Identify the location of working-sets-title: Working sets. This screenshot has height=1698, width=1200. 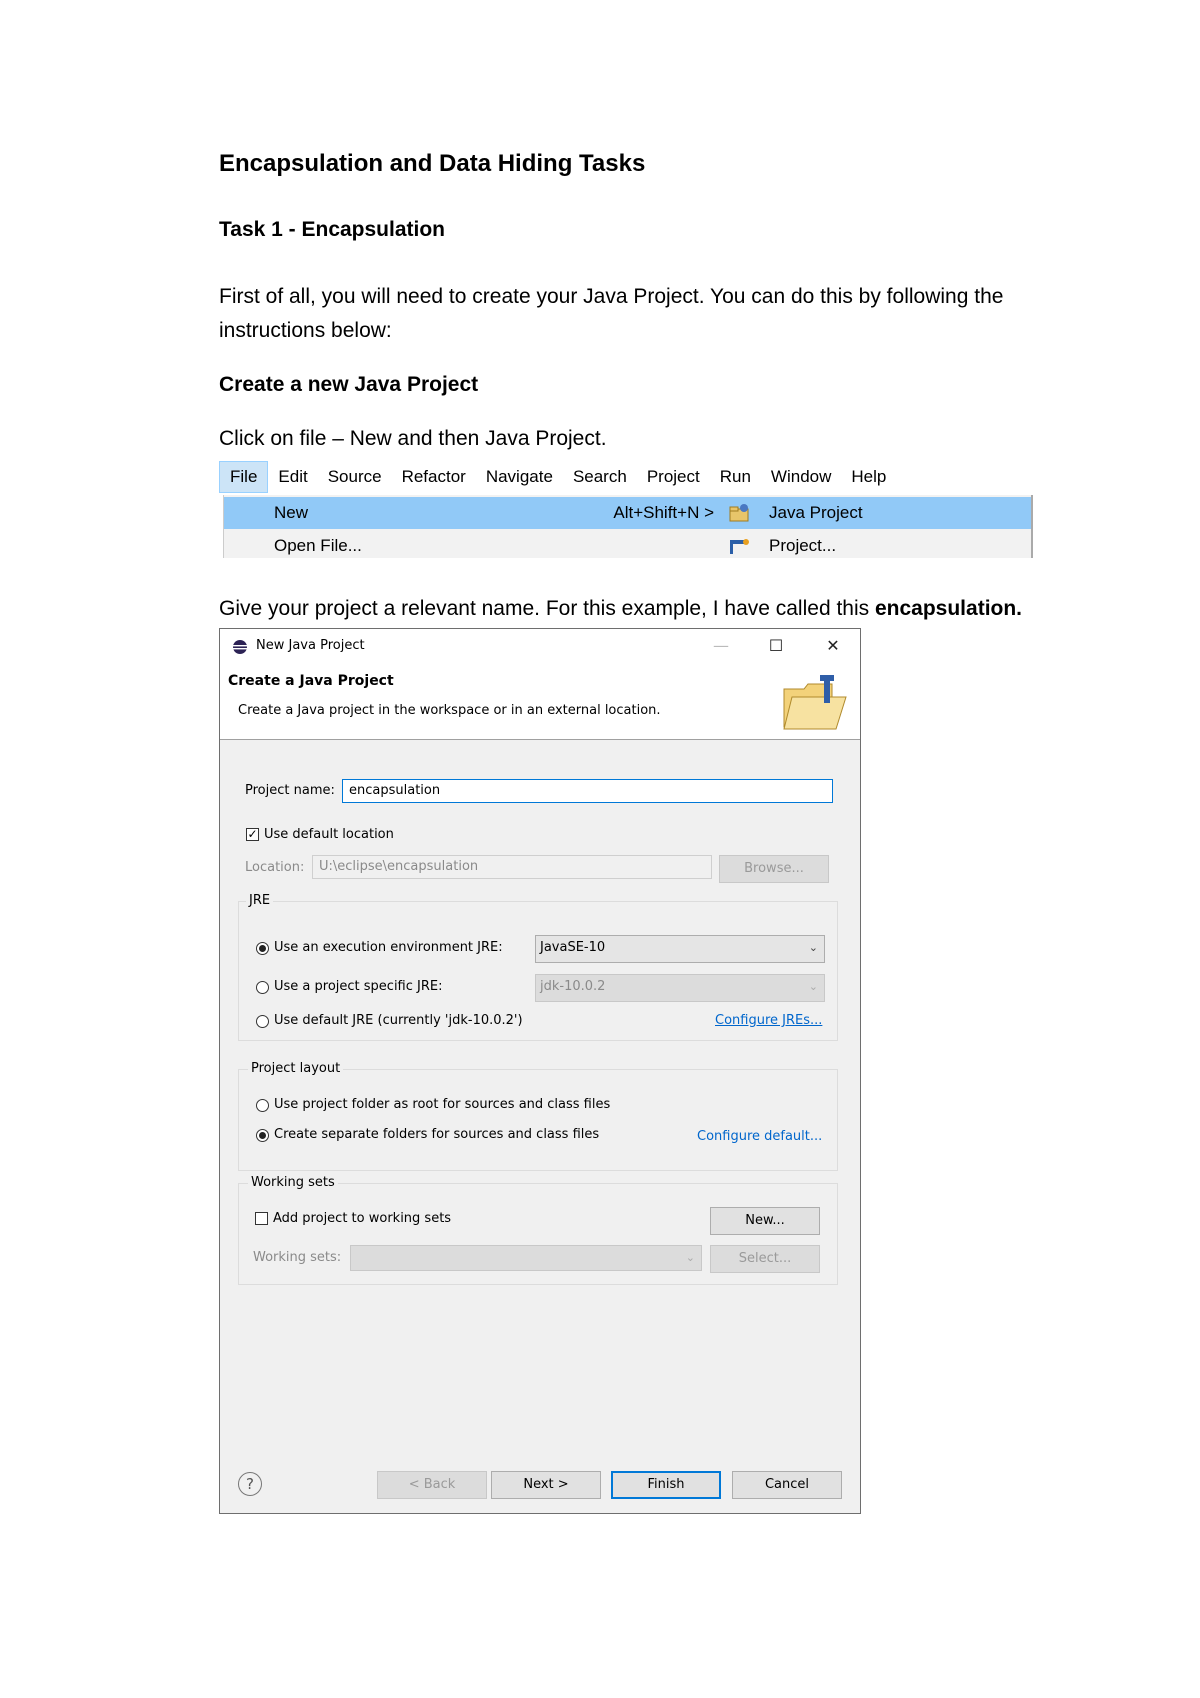
(293, 1182).